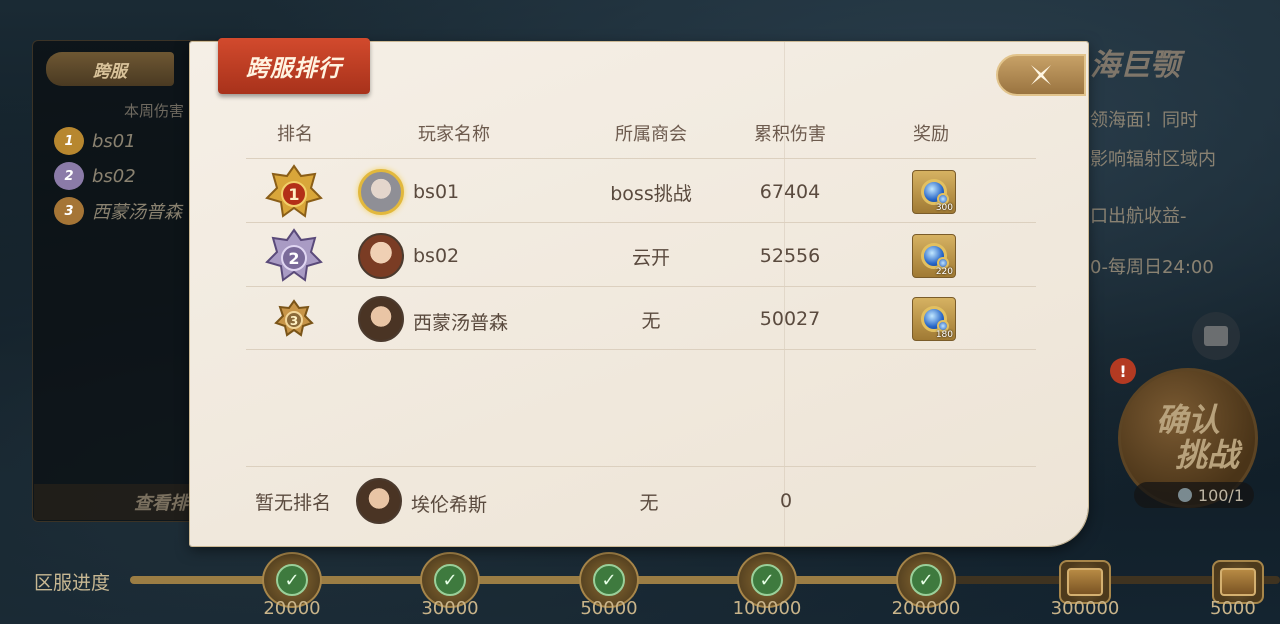 The height and width of the screenshot is (624, 1280). What do you see at coordinates (114, 502) in the screenshot?
I see `view-ranking-button: 查看排` at bounding box center [114, 502].